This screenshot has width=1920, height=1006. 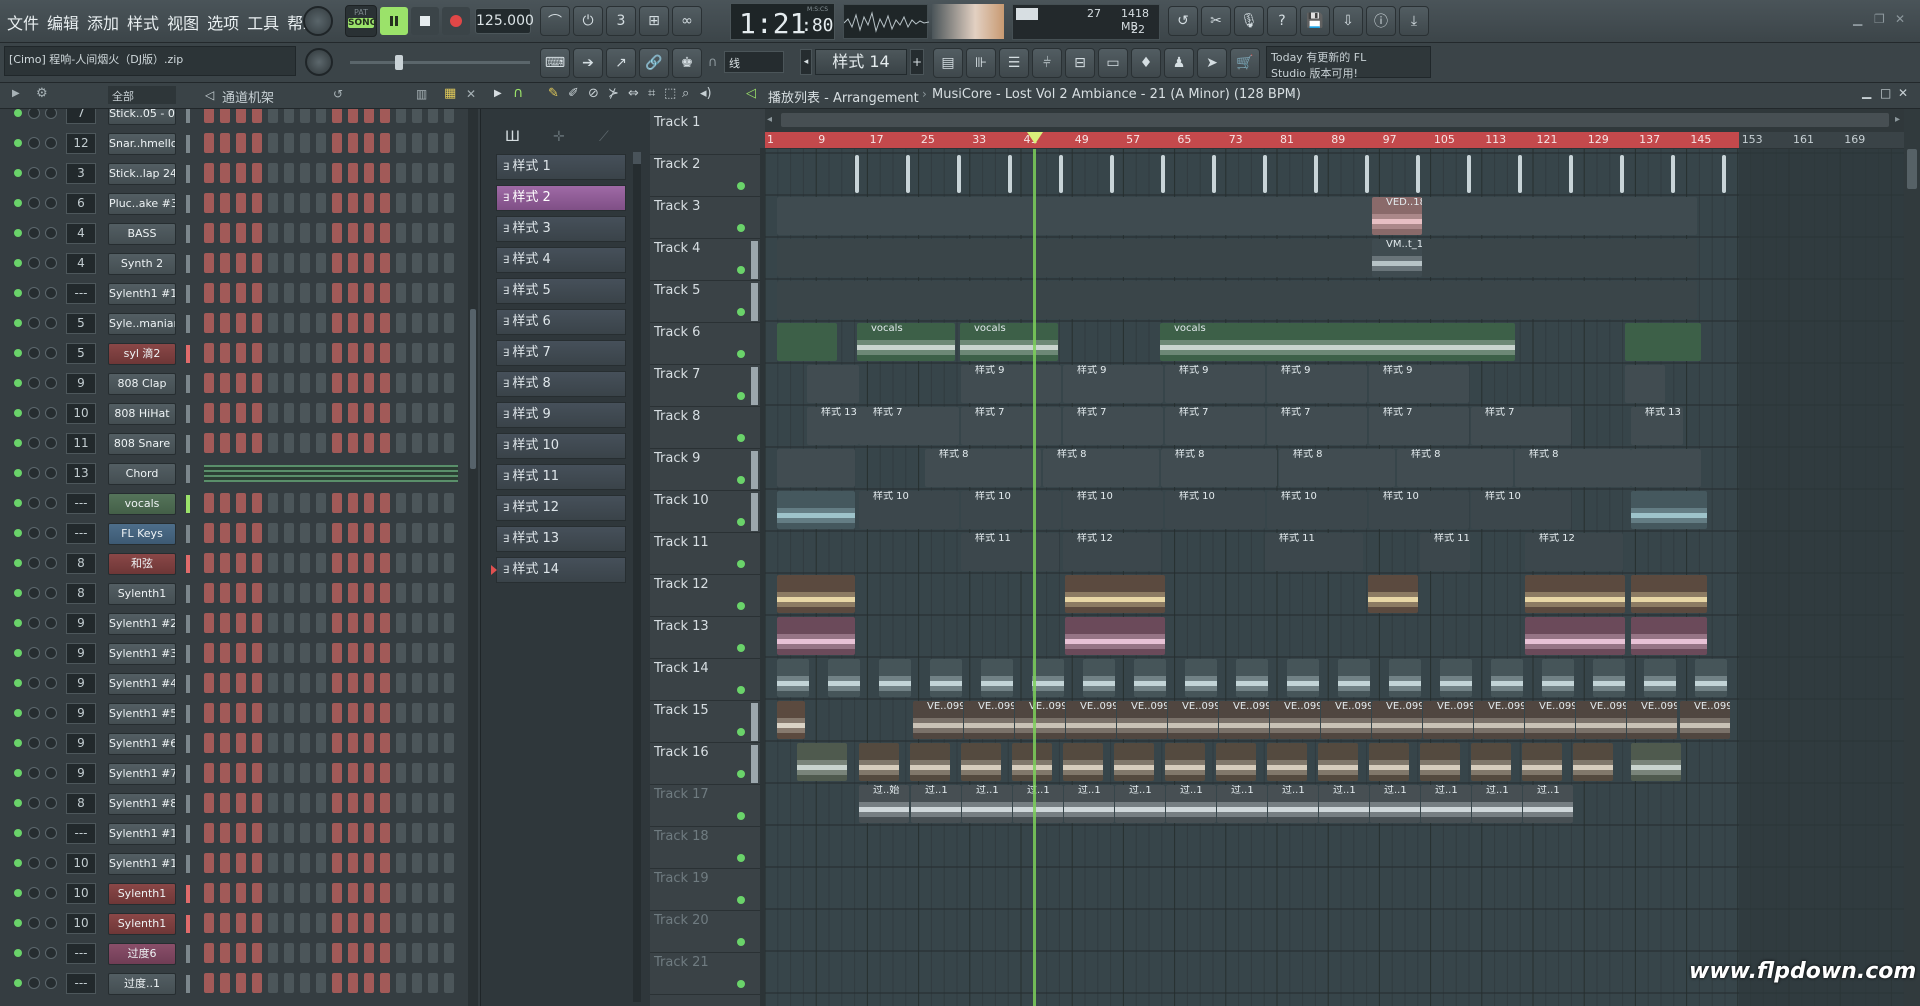 I want to click on vertical-scroll-thumb, so click(x=1912, y=169).